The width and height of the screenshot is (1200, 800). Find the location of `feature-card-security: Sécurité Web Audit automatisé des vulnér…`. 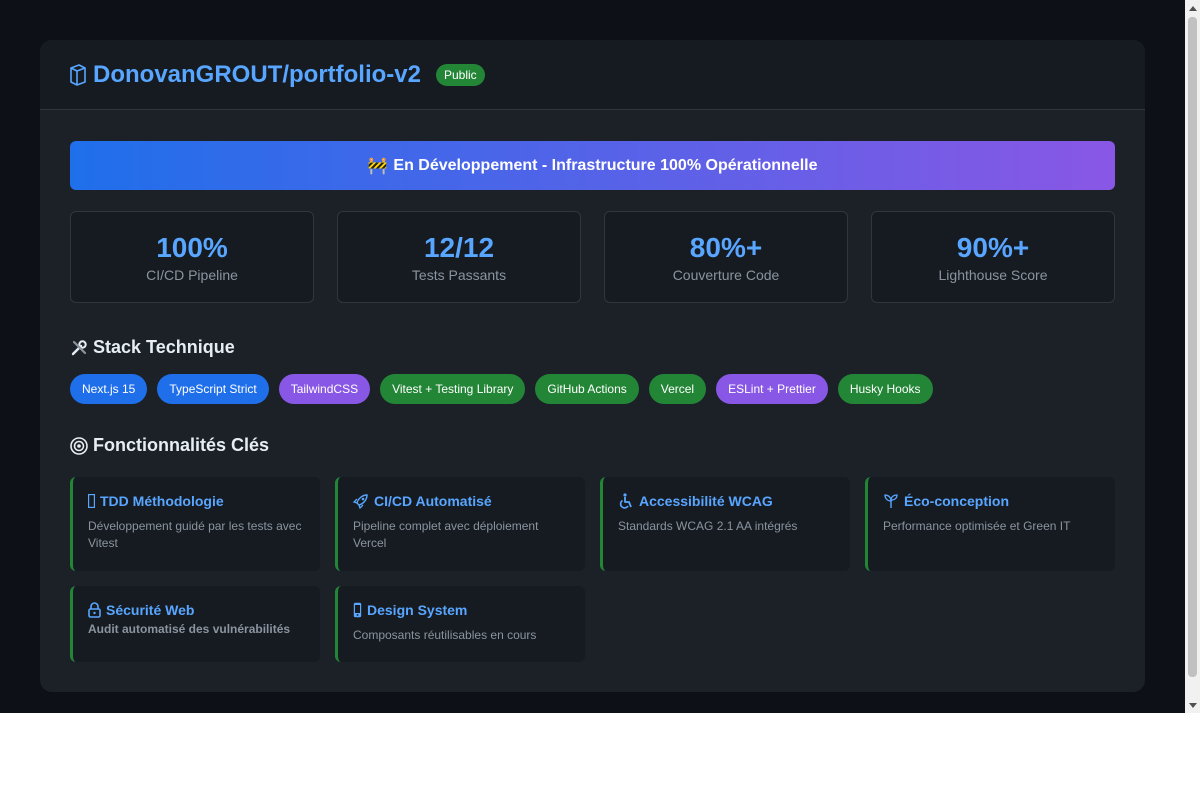

feature-card-security: Sécurité Web Audit automatisé des vulnér… is located at coordinates (195, 624).